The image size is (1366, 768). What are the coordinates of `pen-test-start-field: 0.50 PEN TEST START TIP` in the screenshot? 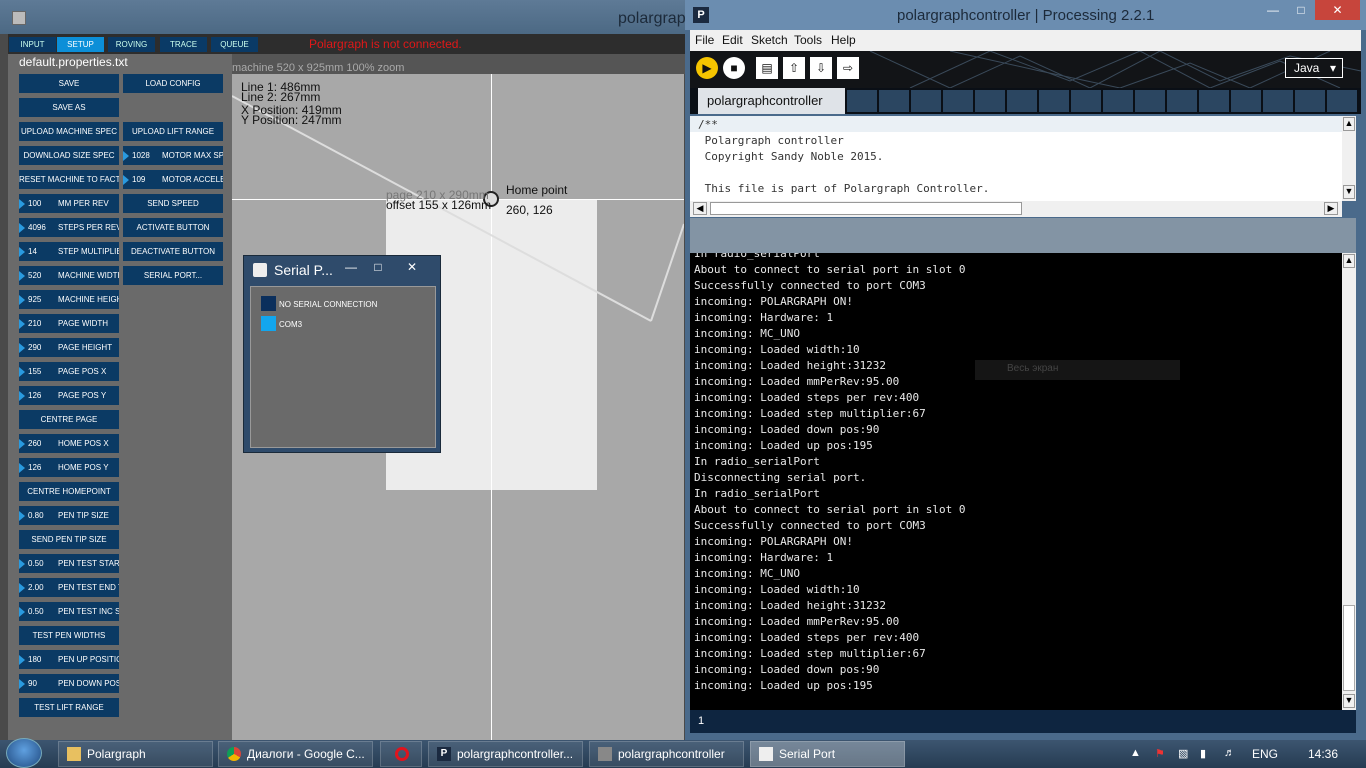 It's located at (69, 563).